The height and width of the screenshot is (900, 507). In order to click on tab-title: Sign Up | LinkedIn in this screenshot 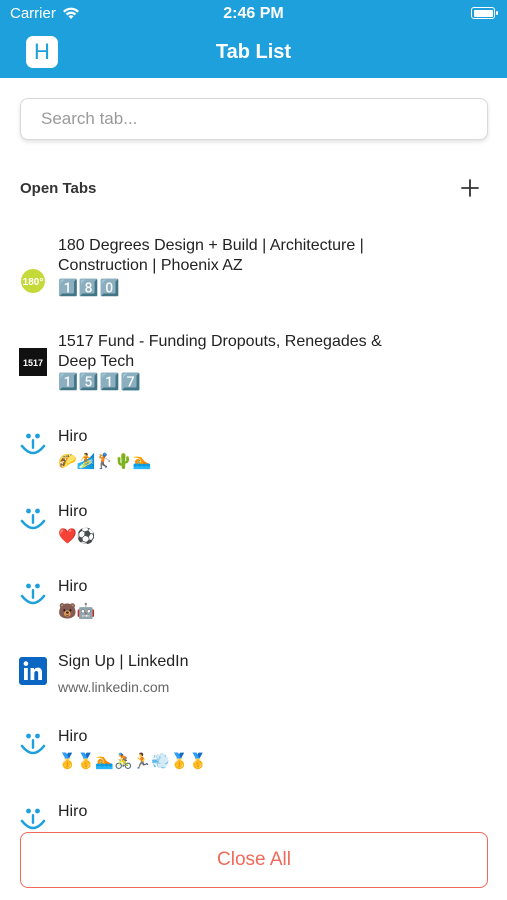, I will do `click(123, 661)`.